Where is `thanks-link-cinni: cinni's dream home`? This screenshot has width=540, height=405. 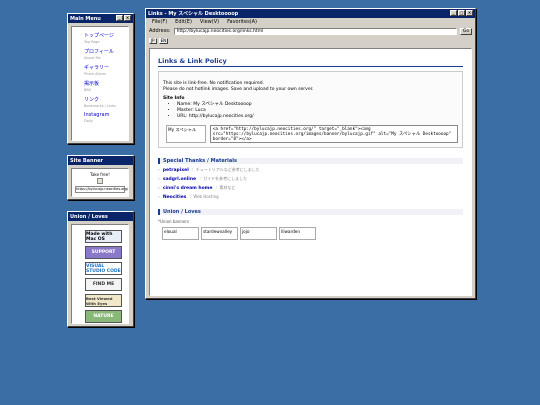
thanks-link-cinni: cinni's dream home is located at coordinates (188, 189).